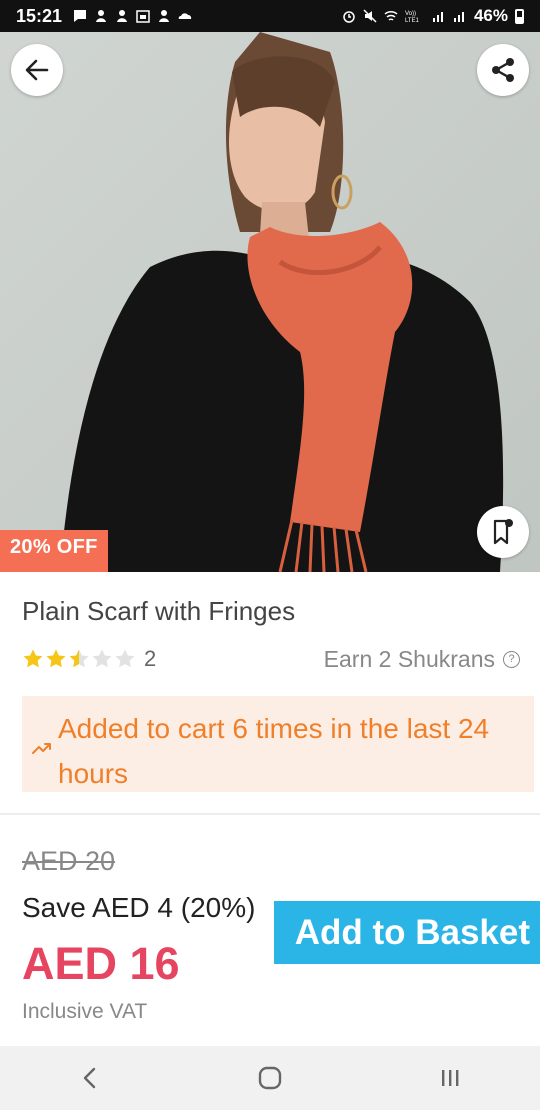  Describe the element at coordinates (407, 932) in the screenshot. I see `add-to-basket-button: Add to Basket` at that location.